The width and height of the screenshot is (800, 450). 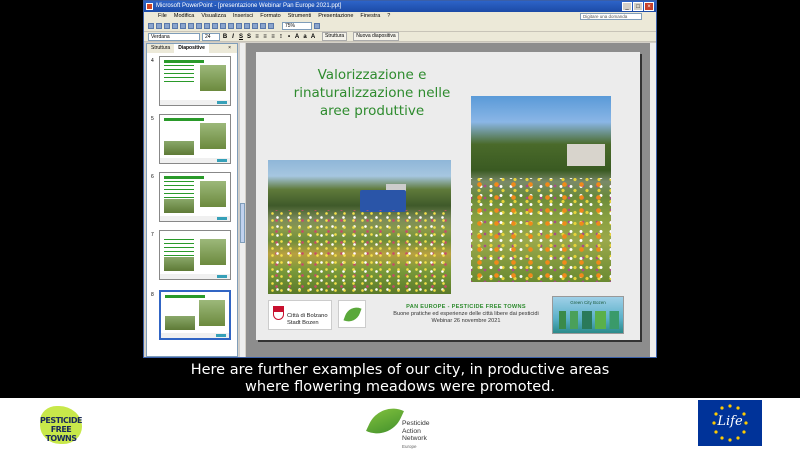 I want to click on slide-number: 6, so click(x=152, y=177).